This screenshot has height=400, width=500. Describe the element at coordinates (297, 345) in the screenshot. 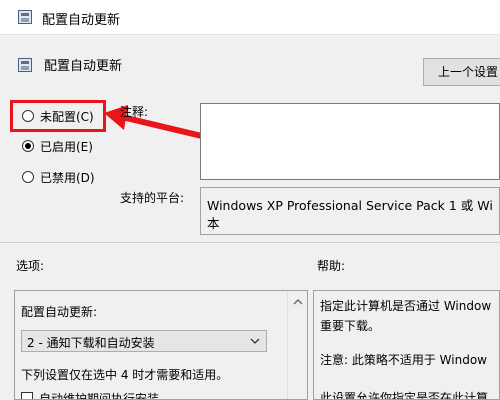

I see `options-scrollbar` at that location.